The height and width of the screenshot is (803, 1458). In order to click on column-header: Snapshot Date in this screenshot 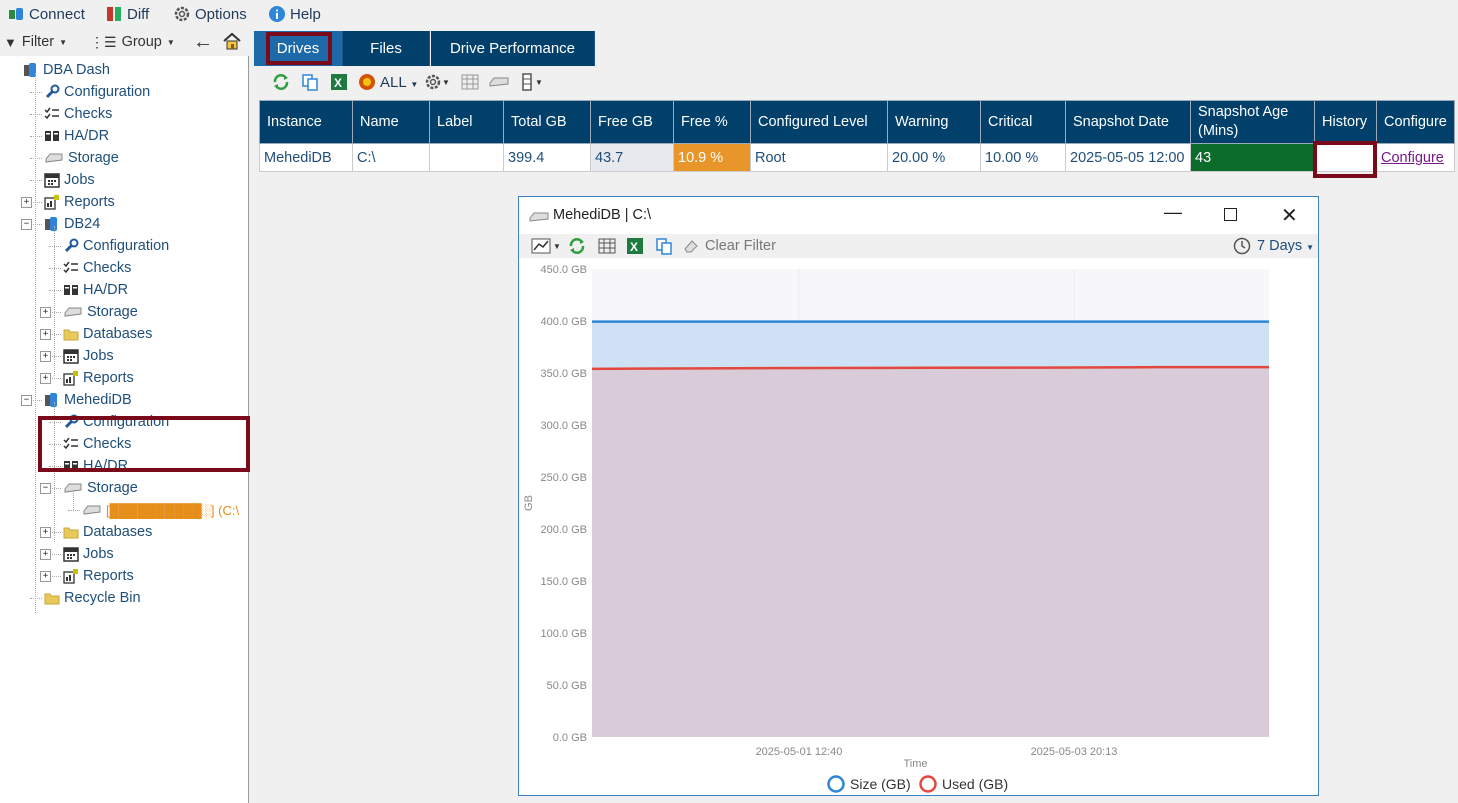, I will do `click(1128, 122)`.